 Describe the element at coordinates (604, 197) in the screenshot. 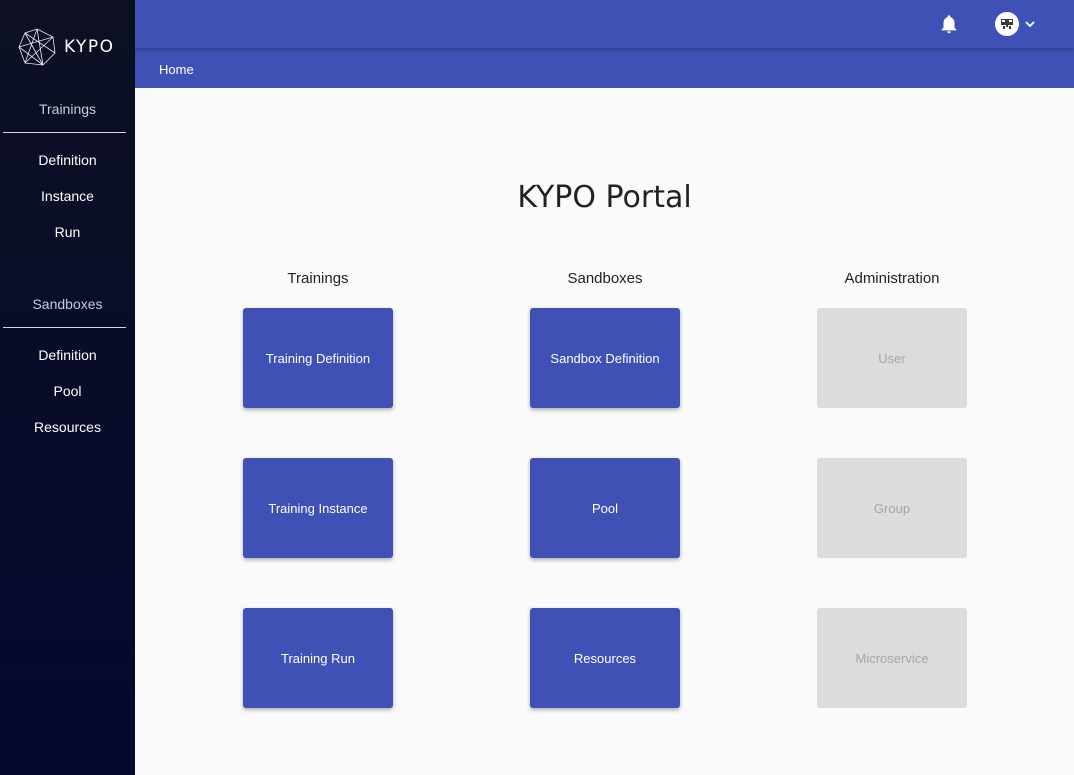

I see `page-title: KYPO Portal` at that location.